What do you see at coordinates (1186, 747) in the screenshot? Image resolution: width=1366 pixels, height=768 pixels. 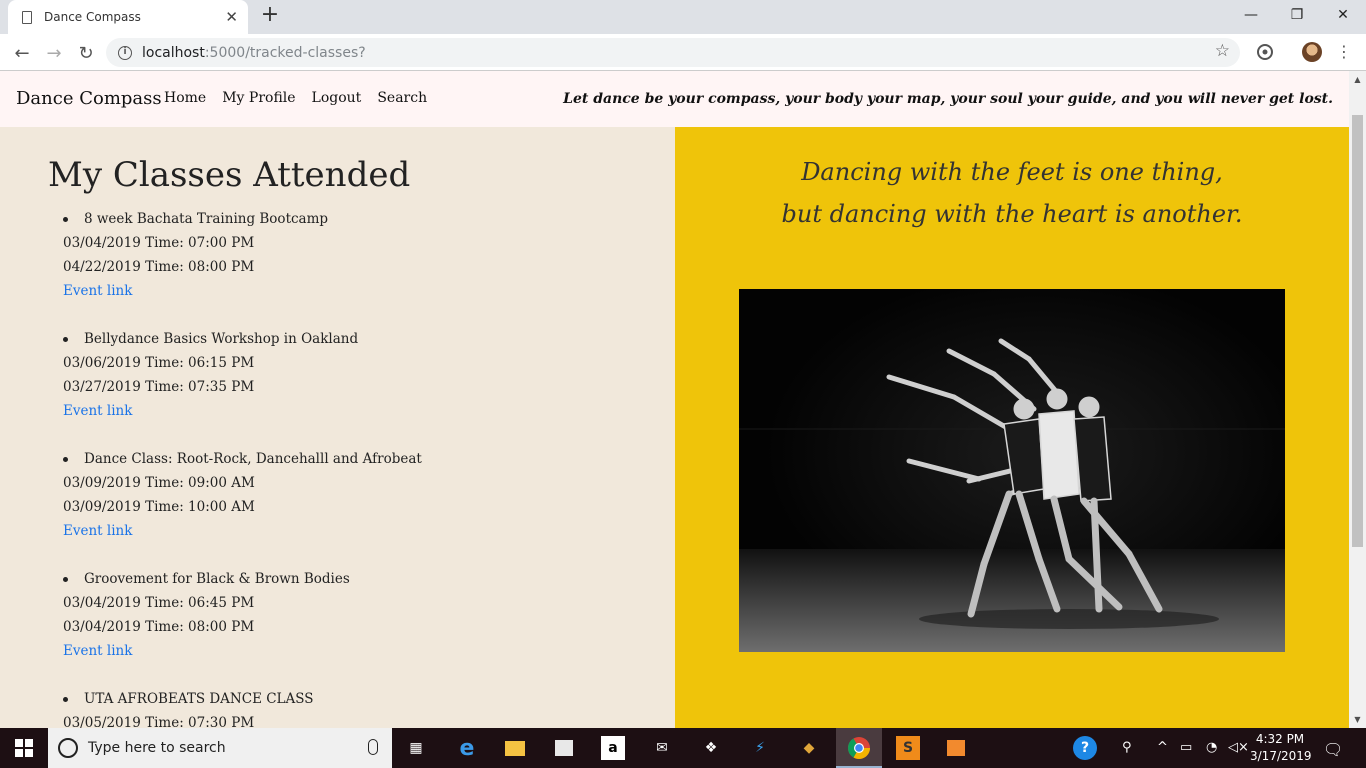 I see `battery-icon: ▭` at bounding box center [1186, 747].